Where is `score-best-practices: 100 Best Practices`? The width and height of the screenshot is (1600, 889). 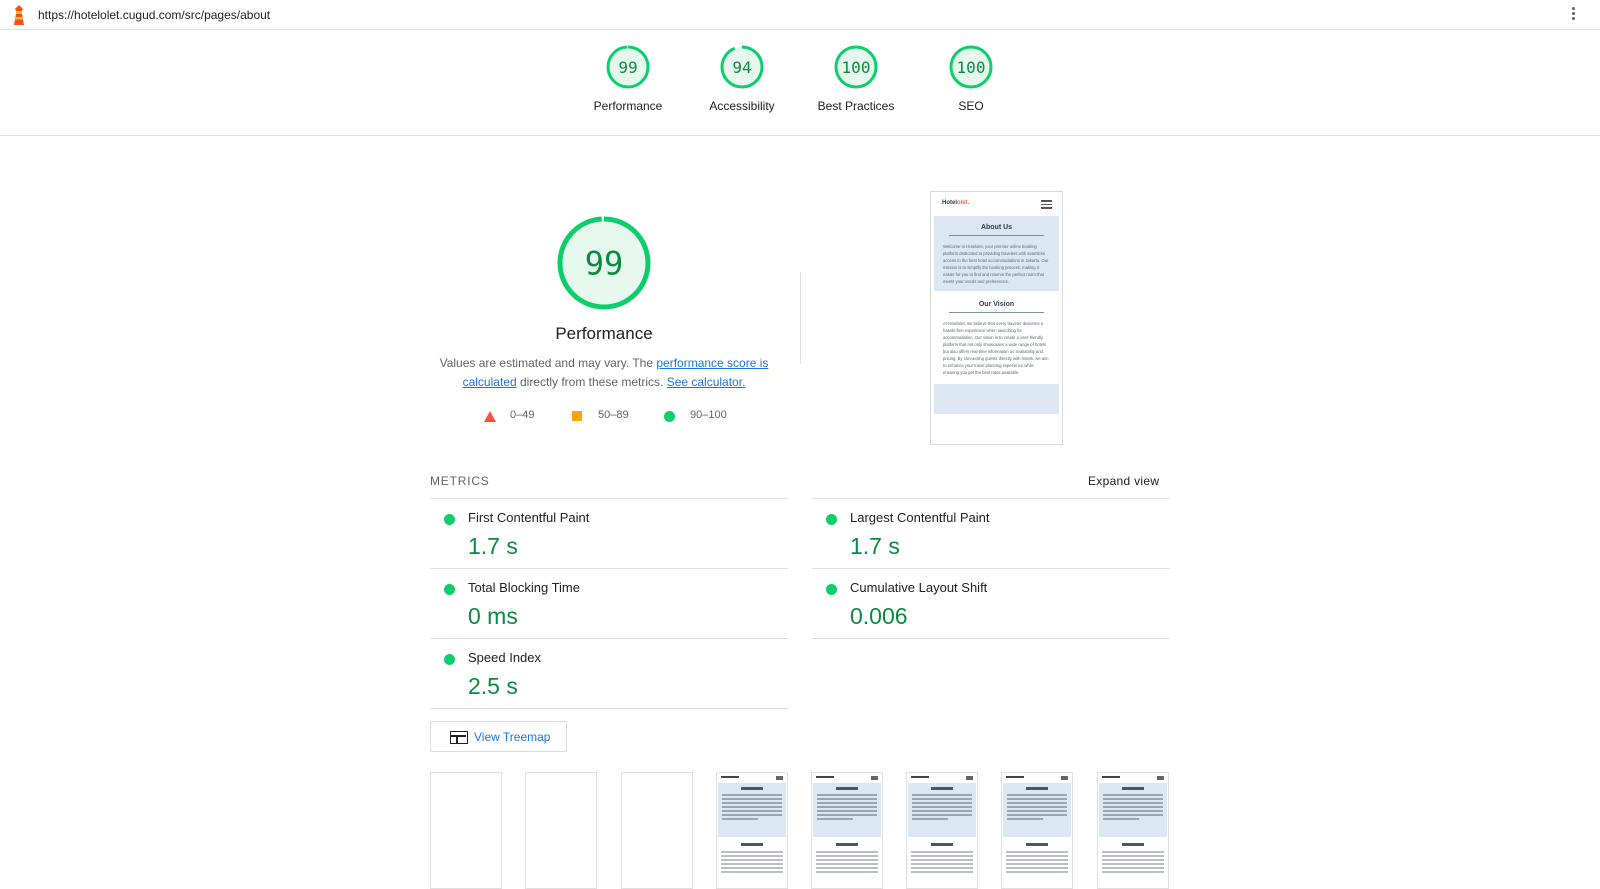 score-best-practices: 100 Best Practices is located at coordinates (856, 78).